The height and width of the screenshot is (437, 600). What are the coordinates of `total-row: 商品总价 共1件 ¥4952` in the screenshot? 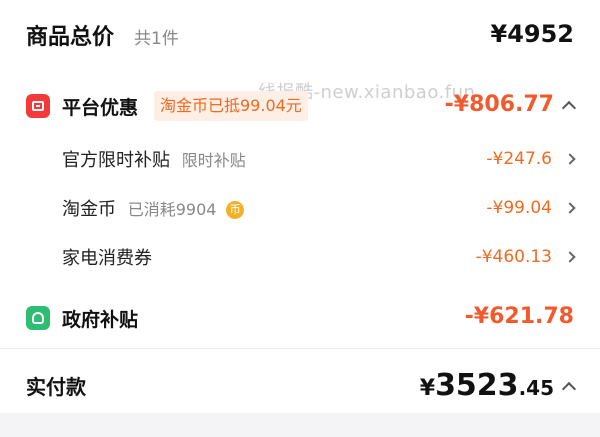 It's located at (300, 35).